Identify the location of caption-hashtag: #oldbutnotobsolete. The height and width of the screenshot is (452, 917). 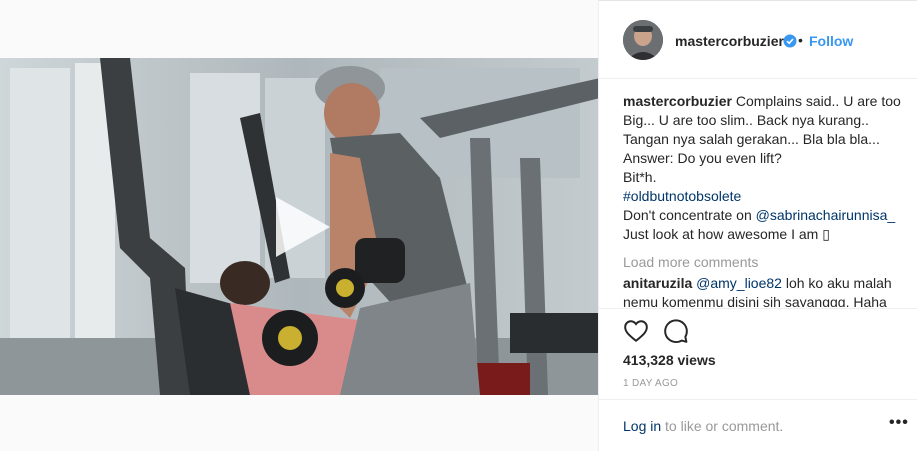
(765, 196).